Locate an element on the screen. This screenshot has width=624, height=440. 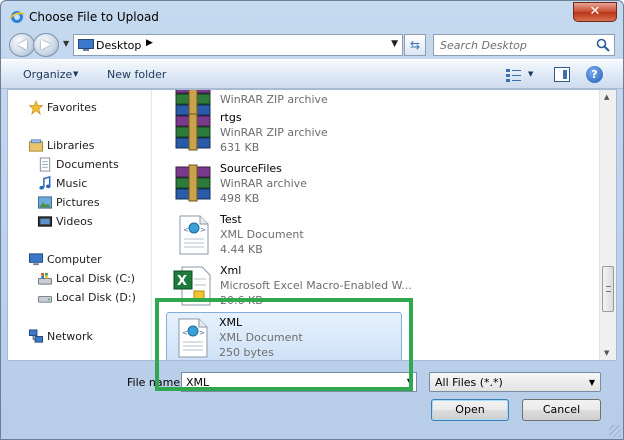
address-path: Desktop is located at coordinates (118, 45).